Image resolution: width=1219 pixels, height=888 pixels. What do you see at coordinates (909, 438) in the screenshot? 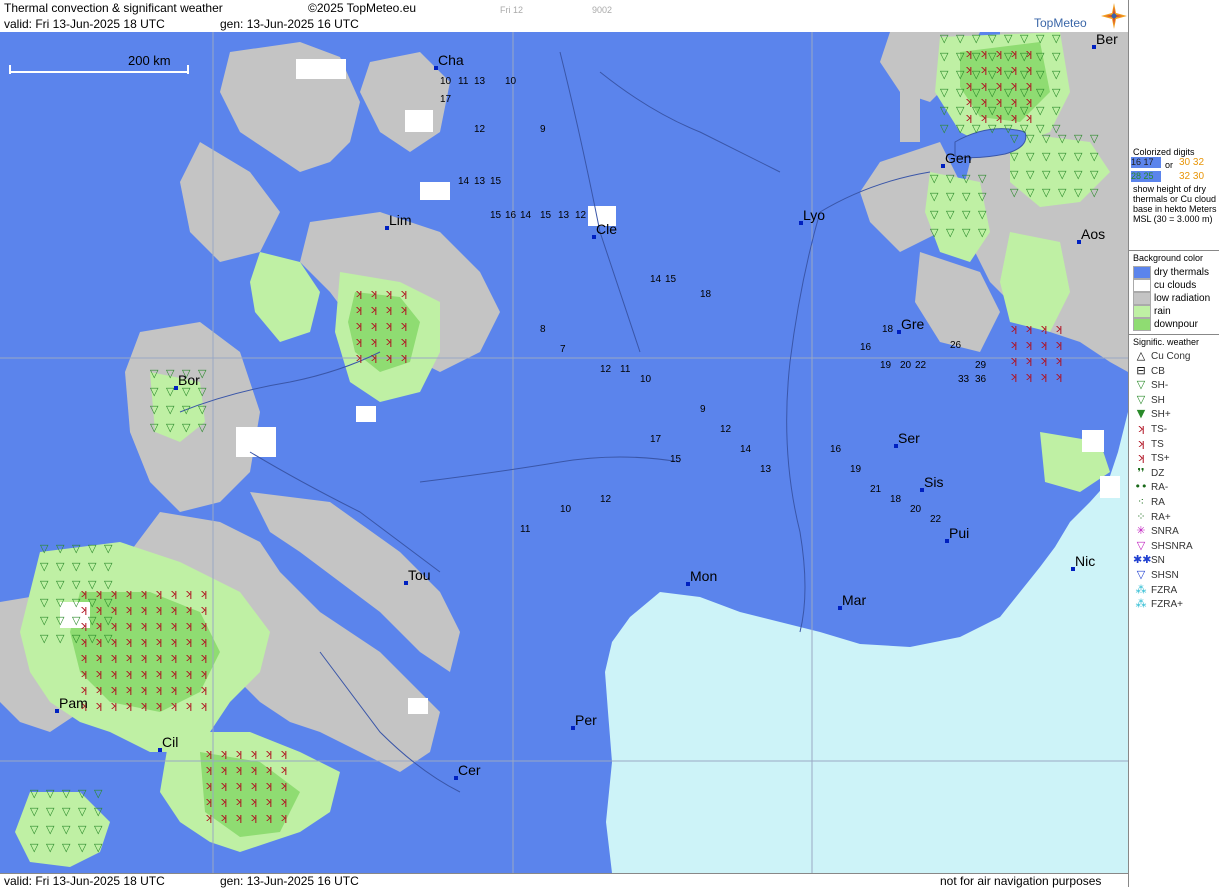
I see `city-label-ser: Ser` at bounding box center [909, 438].